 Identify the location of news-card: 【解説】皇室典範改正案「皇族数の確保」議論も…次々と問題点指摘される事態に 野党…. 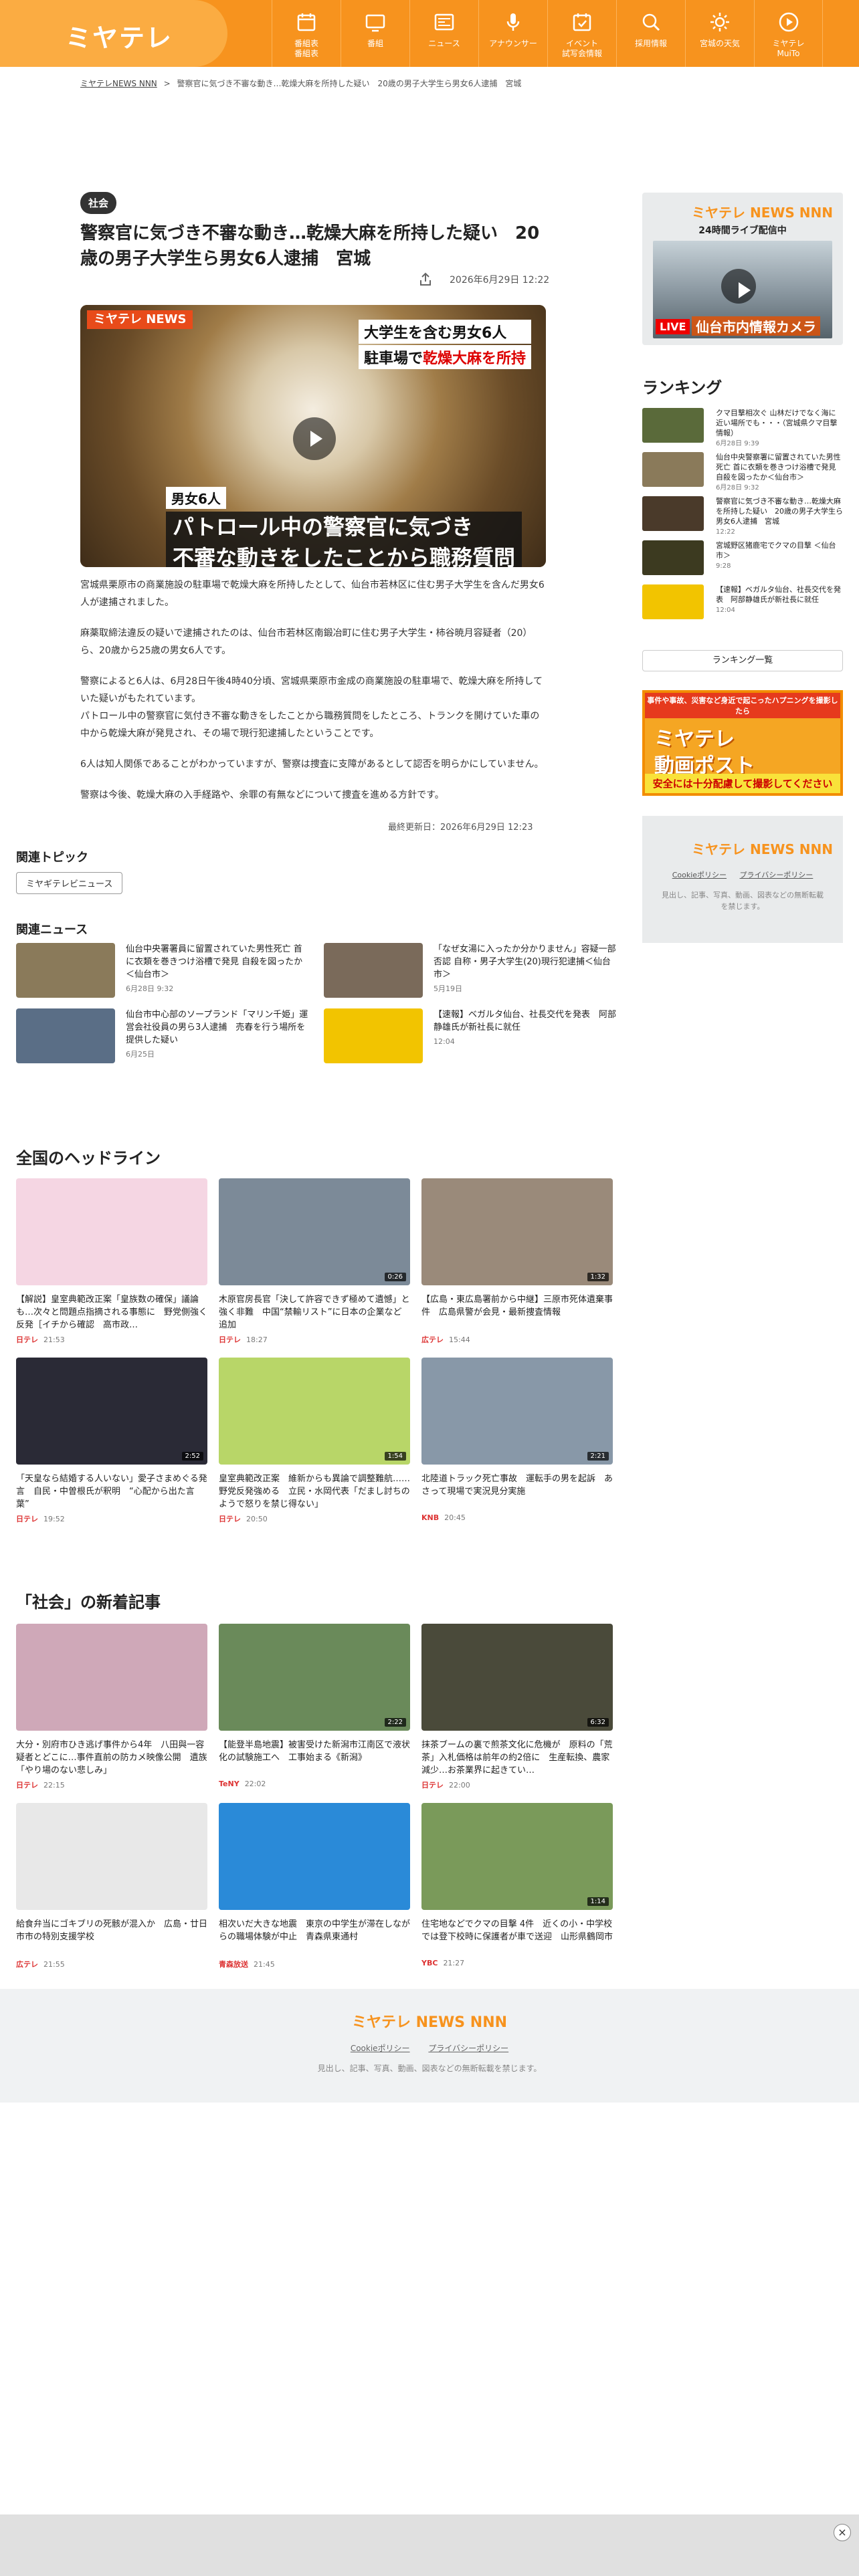
(112, 1262).